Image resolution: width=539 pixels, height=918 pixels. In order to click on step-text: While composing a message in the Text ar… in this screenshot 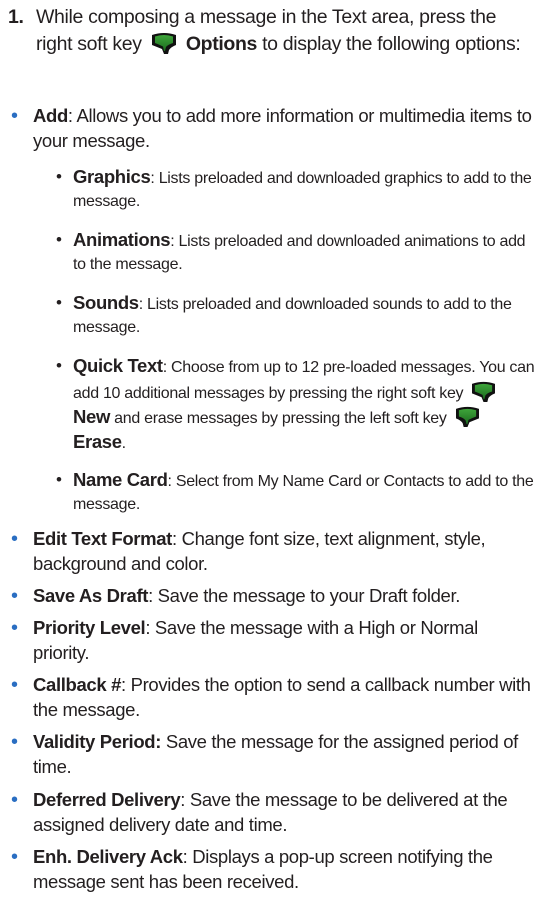, I will do `click(282, 31)`.